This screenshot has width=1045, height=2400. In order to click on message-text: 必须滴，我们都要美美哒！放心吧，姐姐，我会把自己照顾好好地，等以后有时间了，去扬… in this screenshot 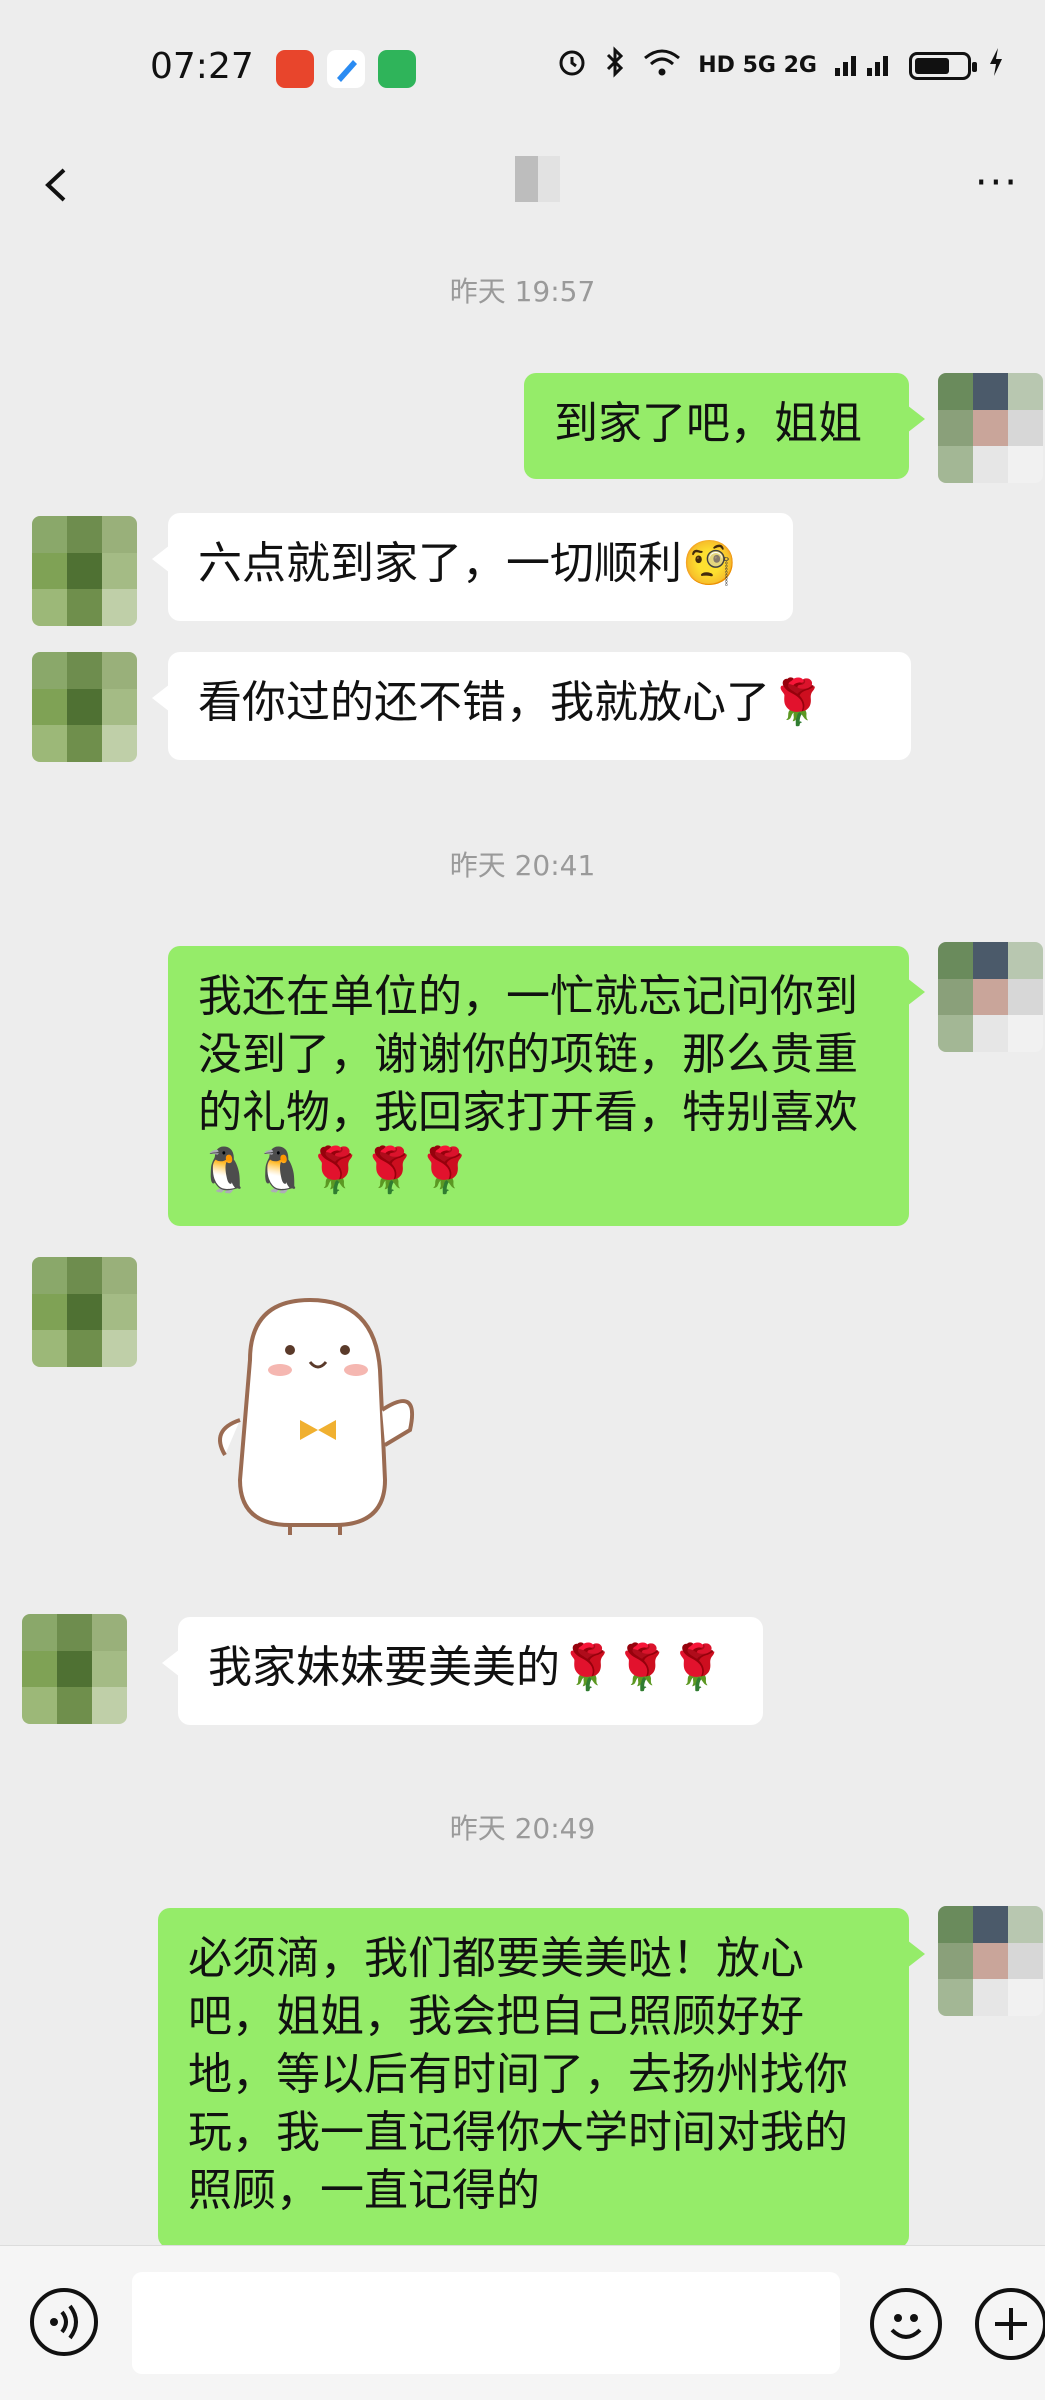, I will do `click(518, 2074)`.